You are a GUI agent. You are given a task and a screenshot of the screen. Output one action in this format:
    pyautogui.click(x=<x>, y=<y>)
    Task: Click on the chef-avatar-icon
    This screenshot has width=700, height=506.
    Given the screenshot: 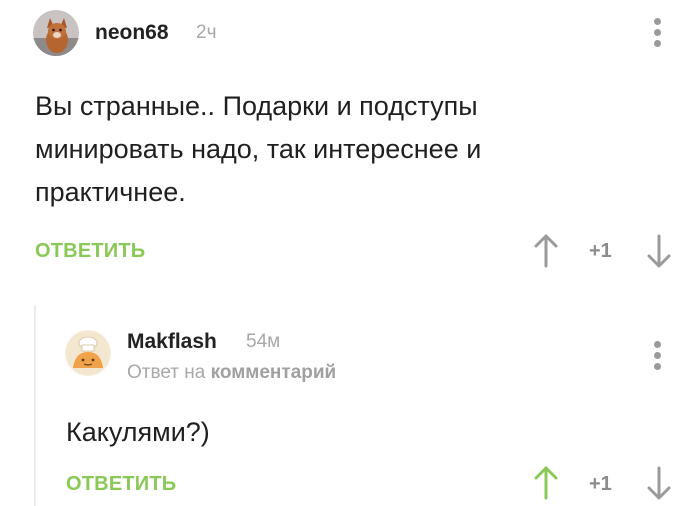 What is the action you would take?
    pyautogui.click(x=88, y=353)
    